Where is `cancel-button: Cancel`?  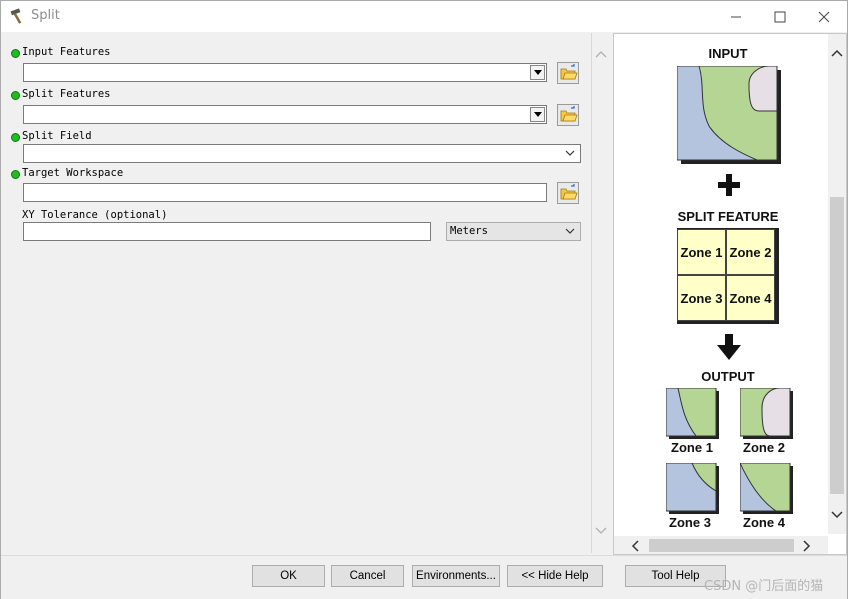 cancel-button: Cancel is located at coordinates (367, 576).